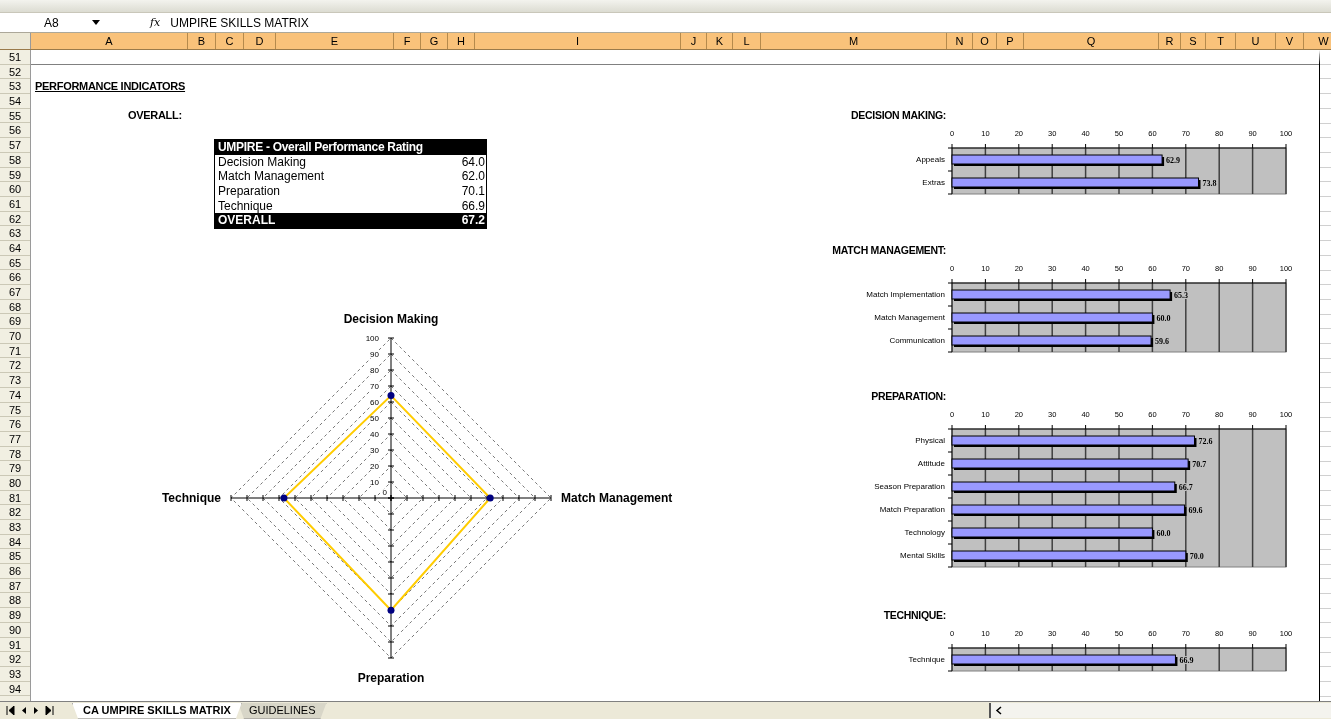 This screenshot has width=1331, height=719. I want to click on column-header: H, so click(461, 41).